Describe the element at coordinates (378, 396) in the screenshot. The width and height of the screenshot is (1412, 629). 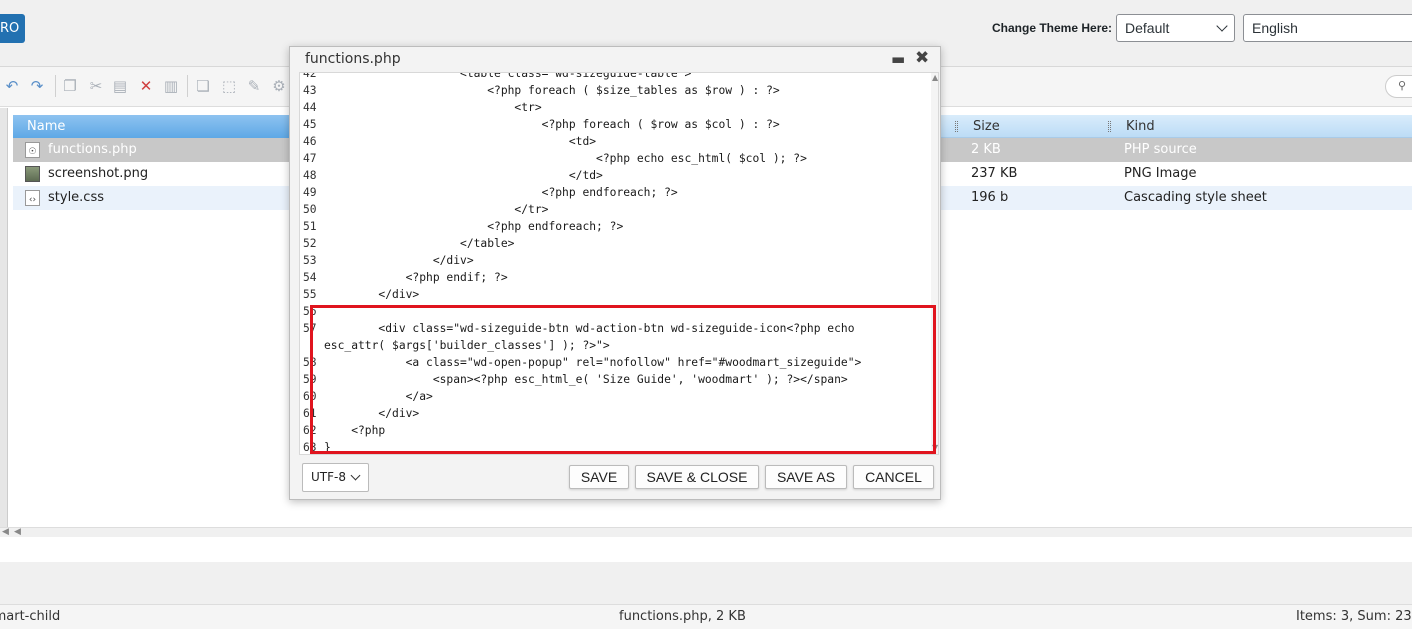
I see `code-text: </a>` at that location.